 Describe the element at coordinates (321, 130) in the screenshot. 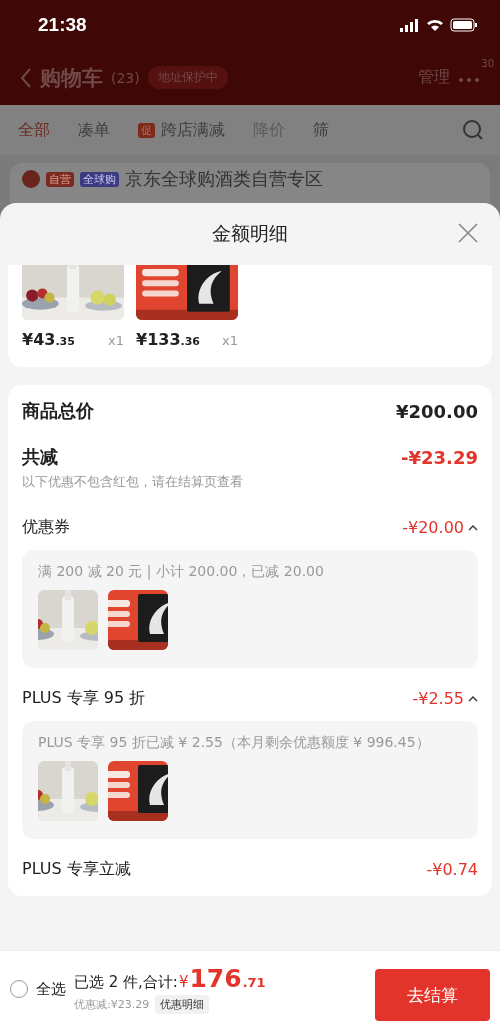

I see `filter-tab: 筛` at that location.